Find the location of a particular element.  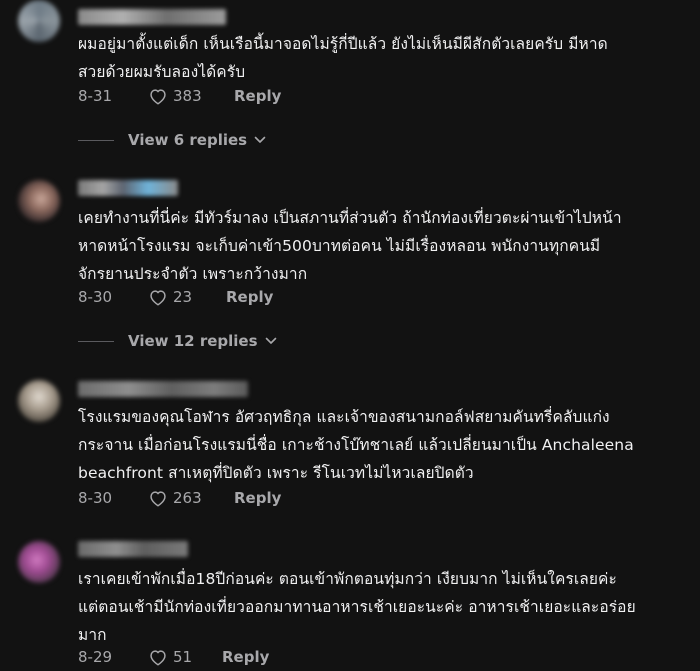

comment-meta: 8-29 51 Reply is located at coordinates (173, 657).